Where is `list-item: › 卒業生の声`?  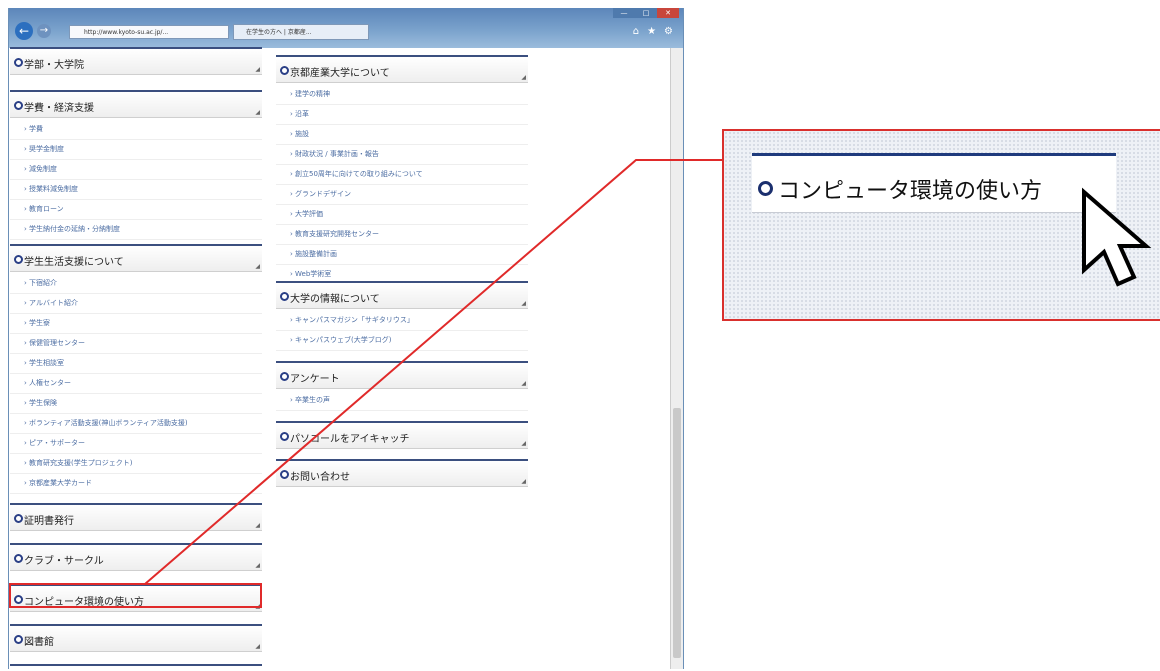
list-item: › 卒業生の声 is located at coordinates (402, 401).